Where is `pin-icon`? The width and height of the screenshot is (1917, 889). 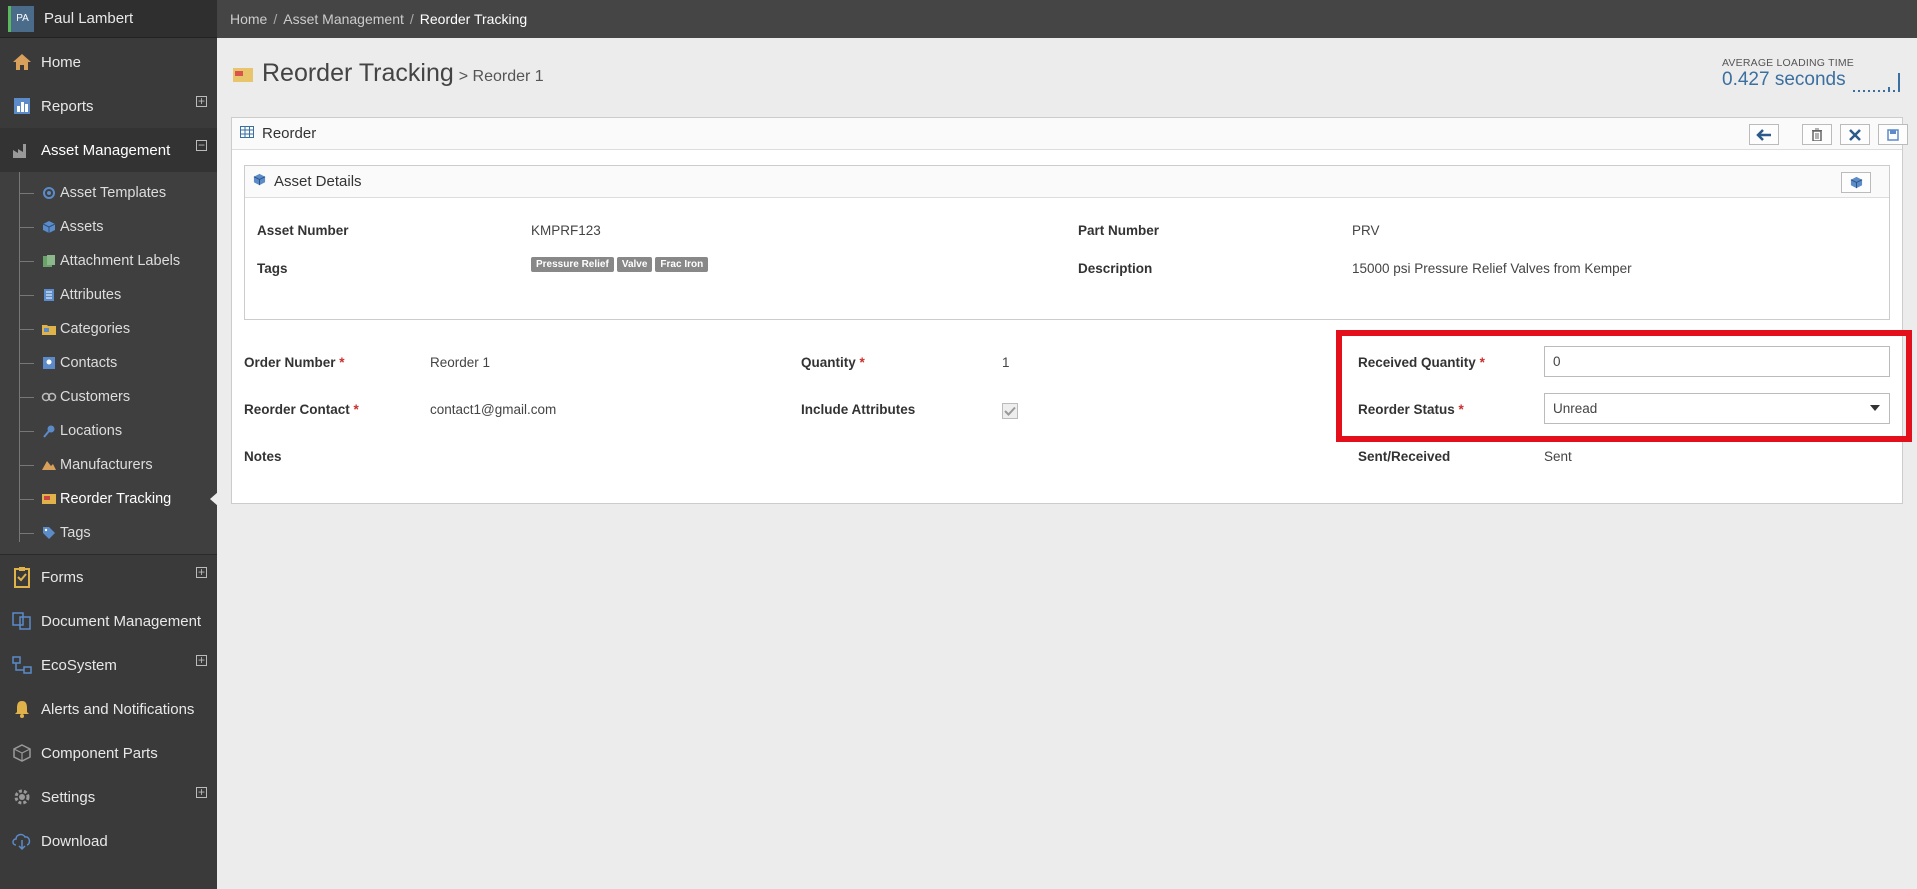 pin-icon is located at coordinates (49, 431).